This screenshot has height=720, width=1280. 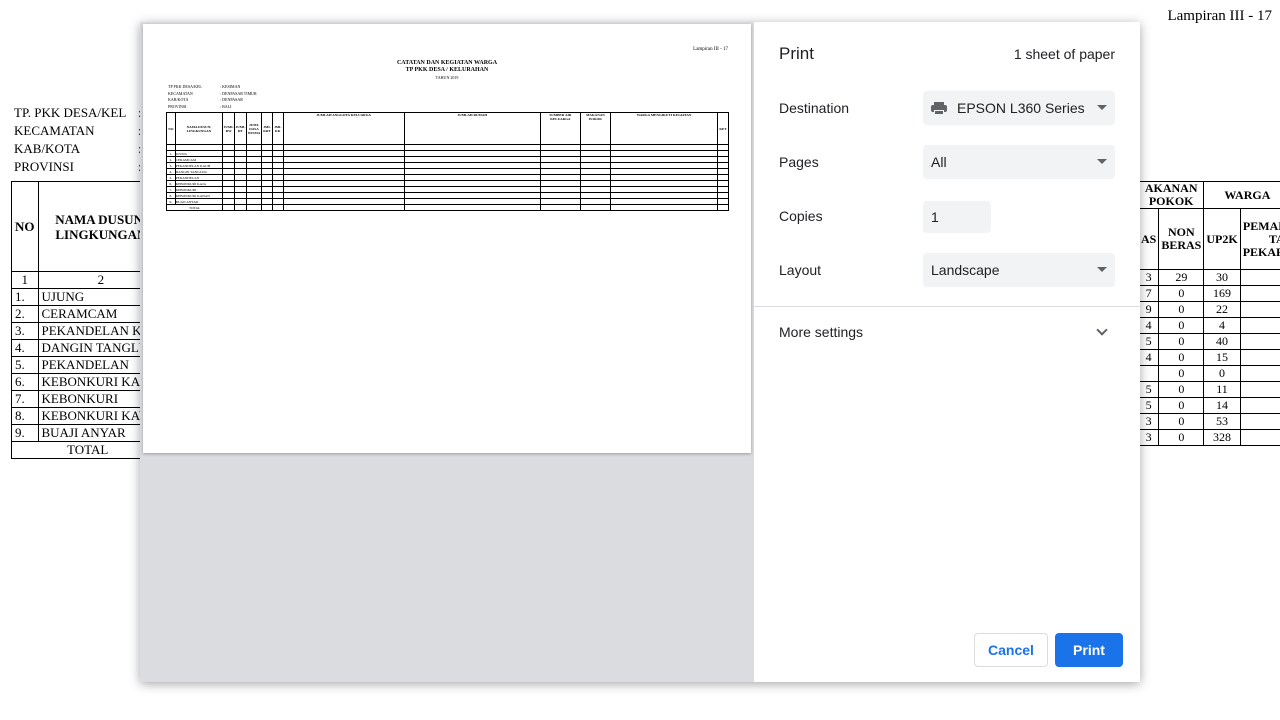 What do you see at coordinates (1241, 195) in the screenshot?
I see `header-warga: WARGA` at bounding box center [1241, 195].